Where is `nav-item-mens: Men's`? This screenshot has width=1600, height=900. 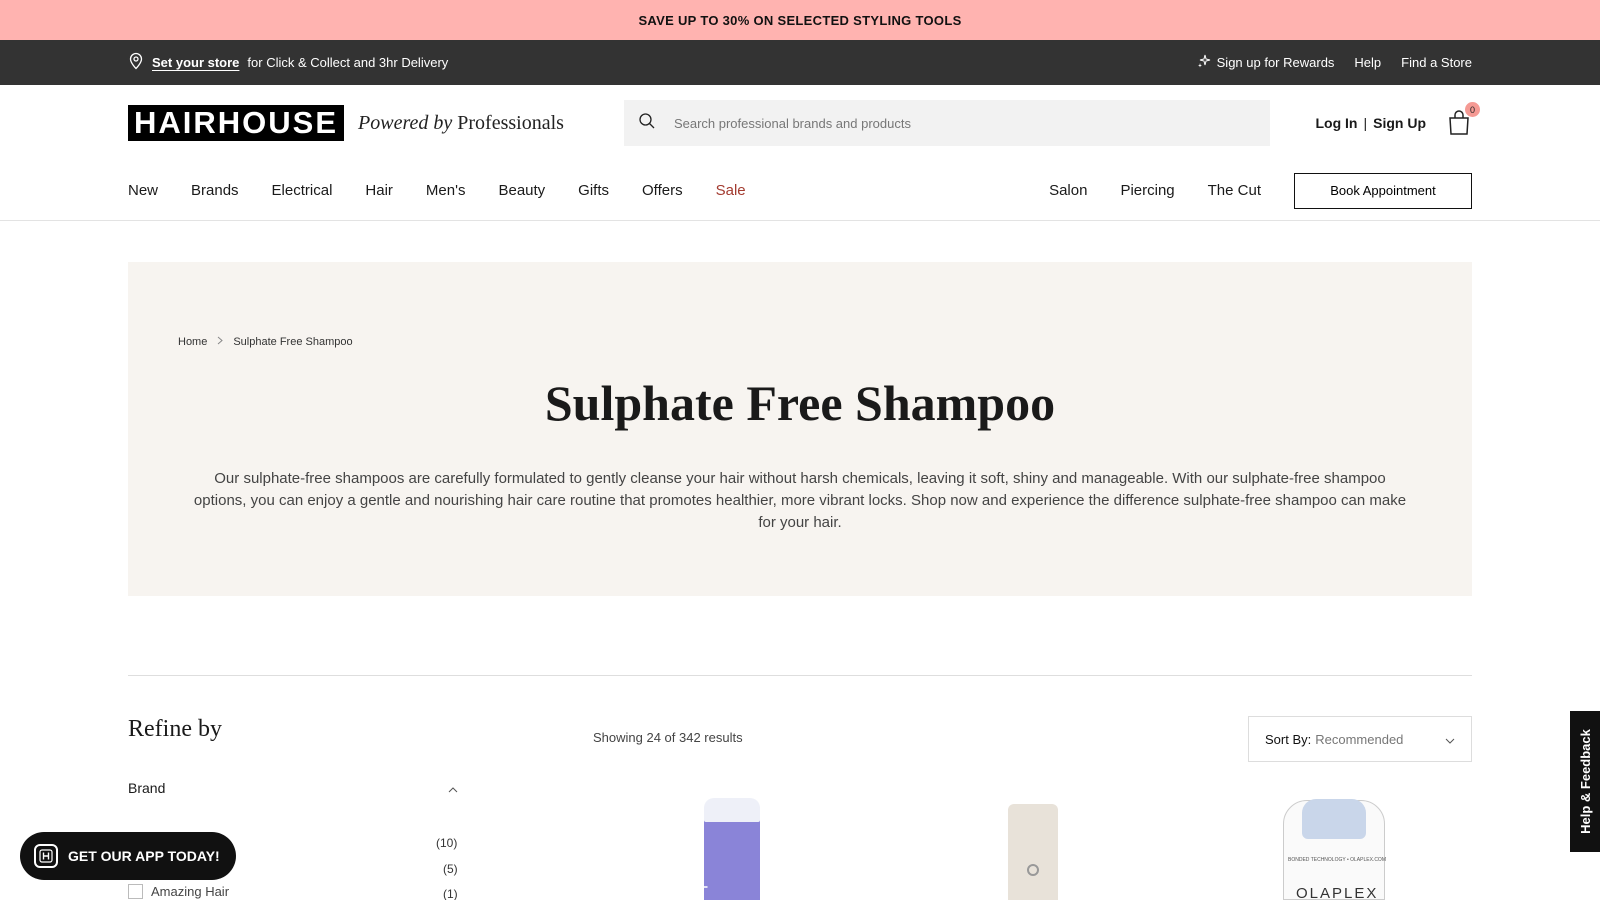
nav-item-mens: Men's is located at coordinates (446, 190).